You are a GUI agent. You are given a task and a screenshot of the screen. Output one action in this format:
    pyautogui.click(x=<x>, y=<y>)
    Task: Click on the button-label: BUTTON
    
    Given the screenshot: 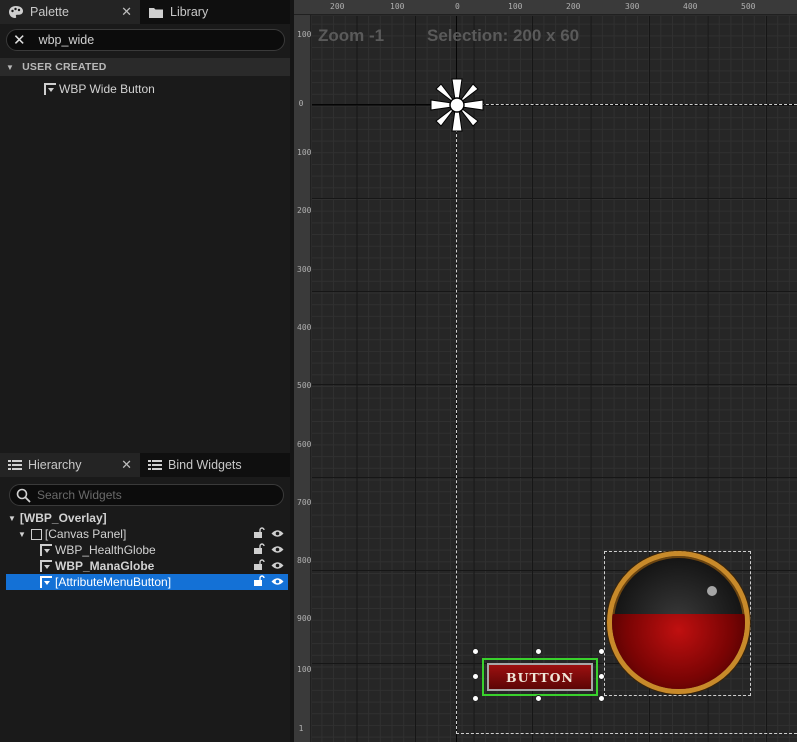 What is the action you would take?
    pyautogui.click(x=540, y=677)
    